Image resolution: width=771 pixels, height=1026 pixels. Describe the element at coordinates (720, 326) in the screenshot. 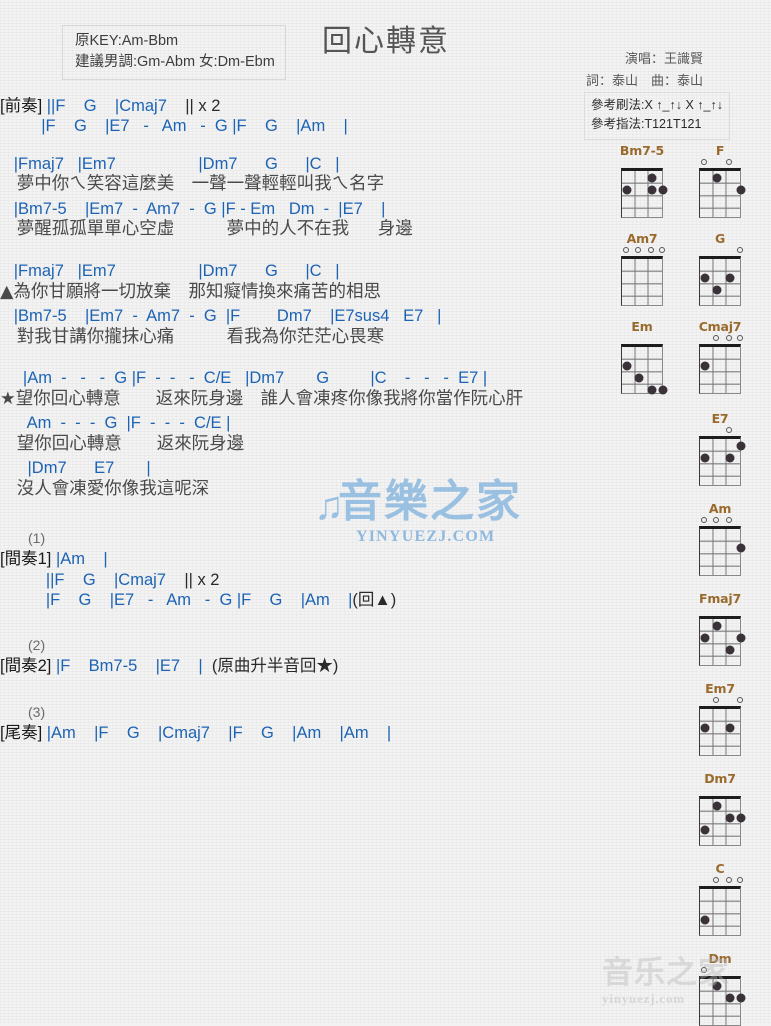

I see `chord-diagram-name: Cmaj7` at that location.